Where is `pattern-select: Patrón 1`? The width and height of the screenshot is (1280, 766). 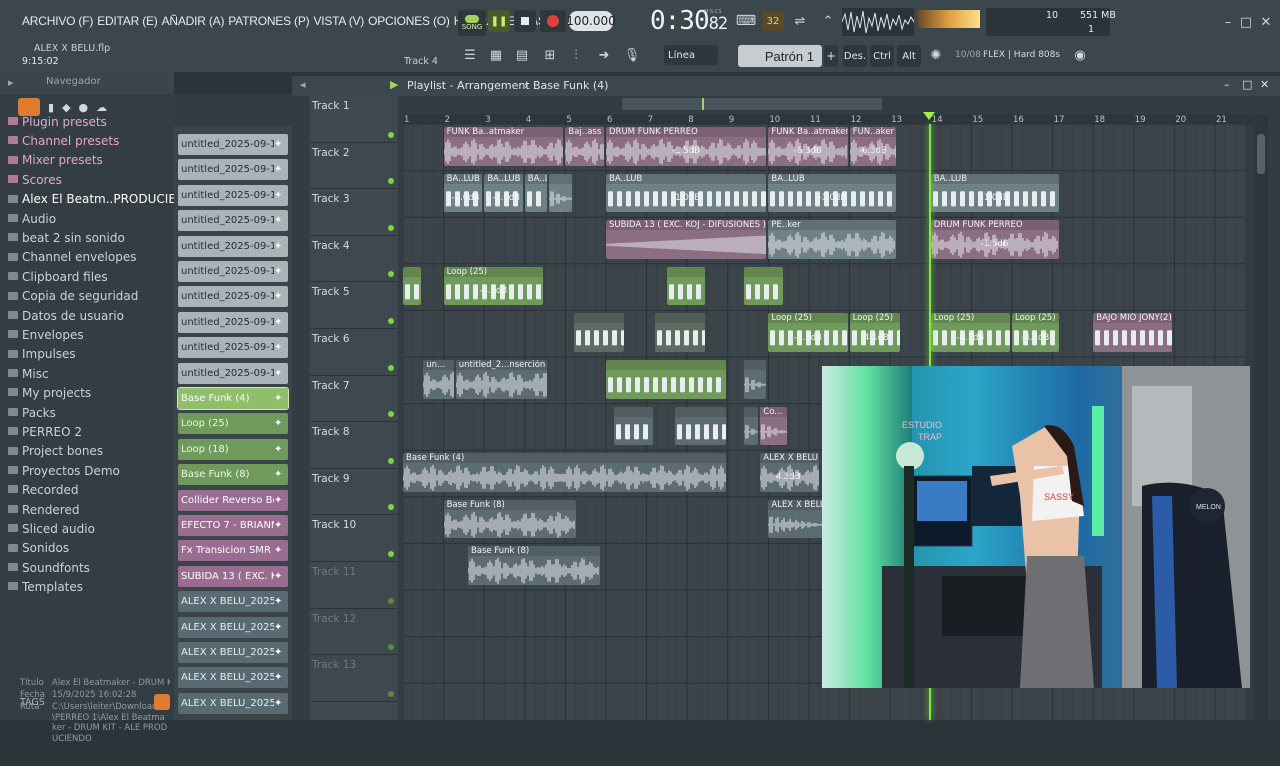
pattern-select: Patrón 1 is located at coordinates (780, 56).